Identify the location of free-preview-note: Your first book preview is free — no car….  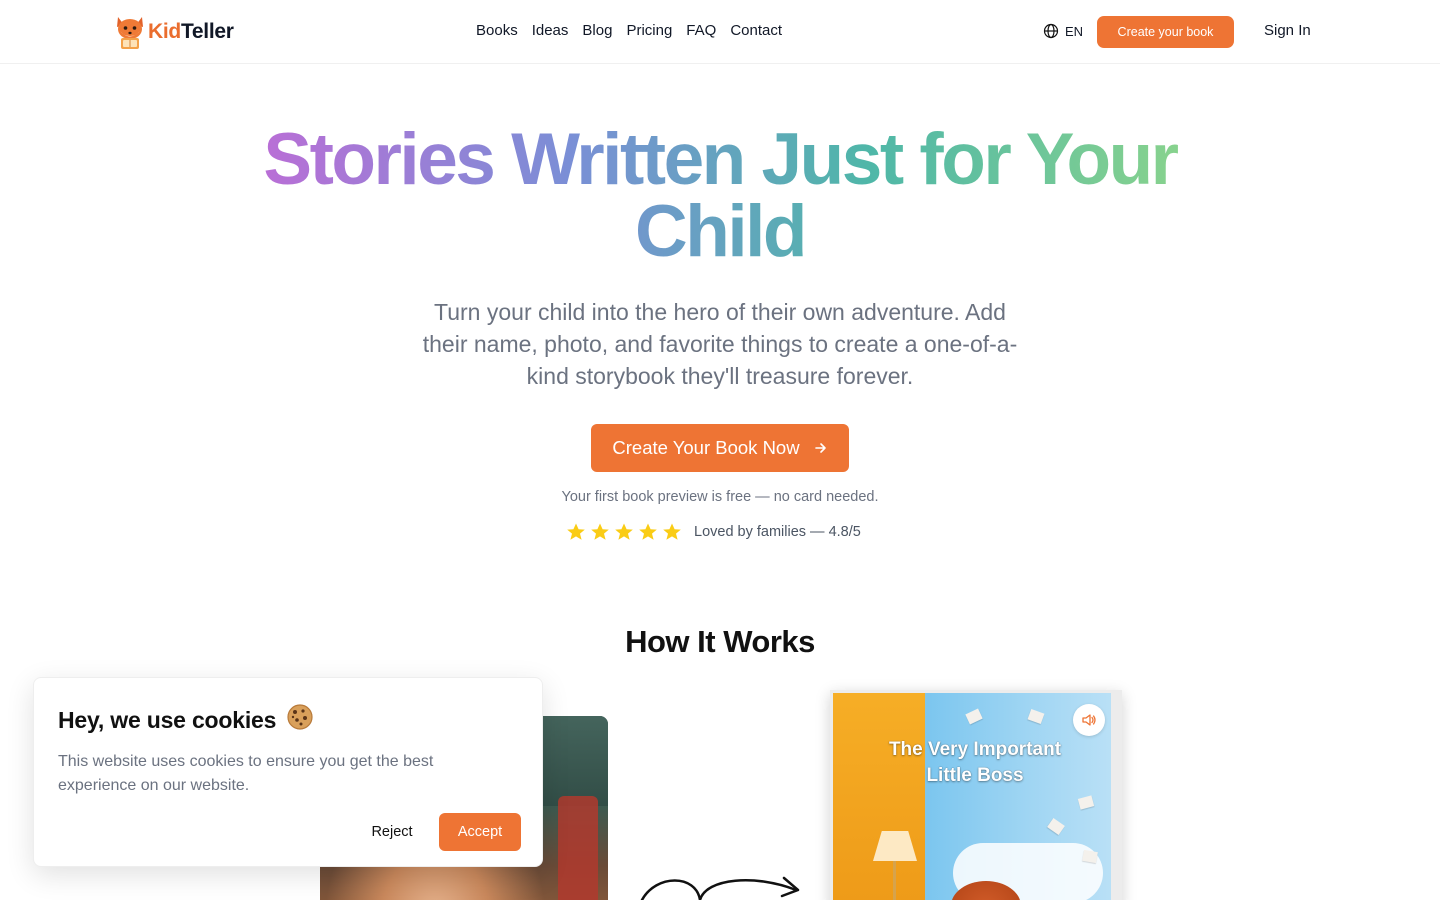
(720, 497).